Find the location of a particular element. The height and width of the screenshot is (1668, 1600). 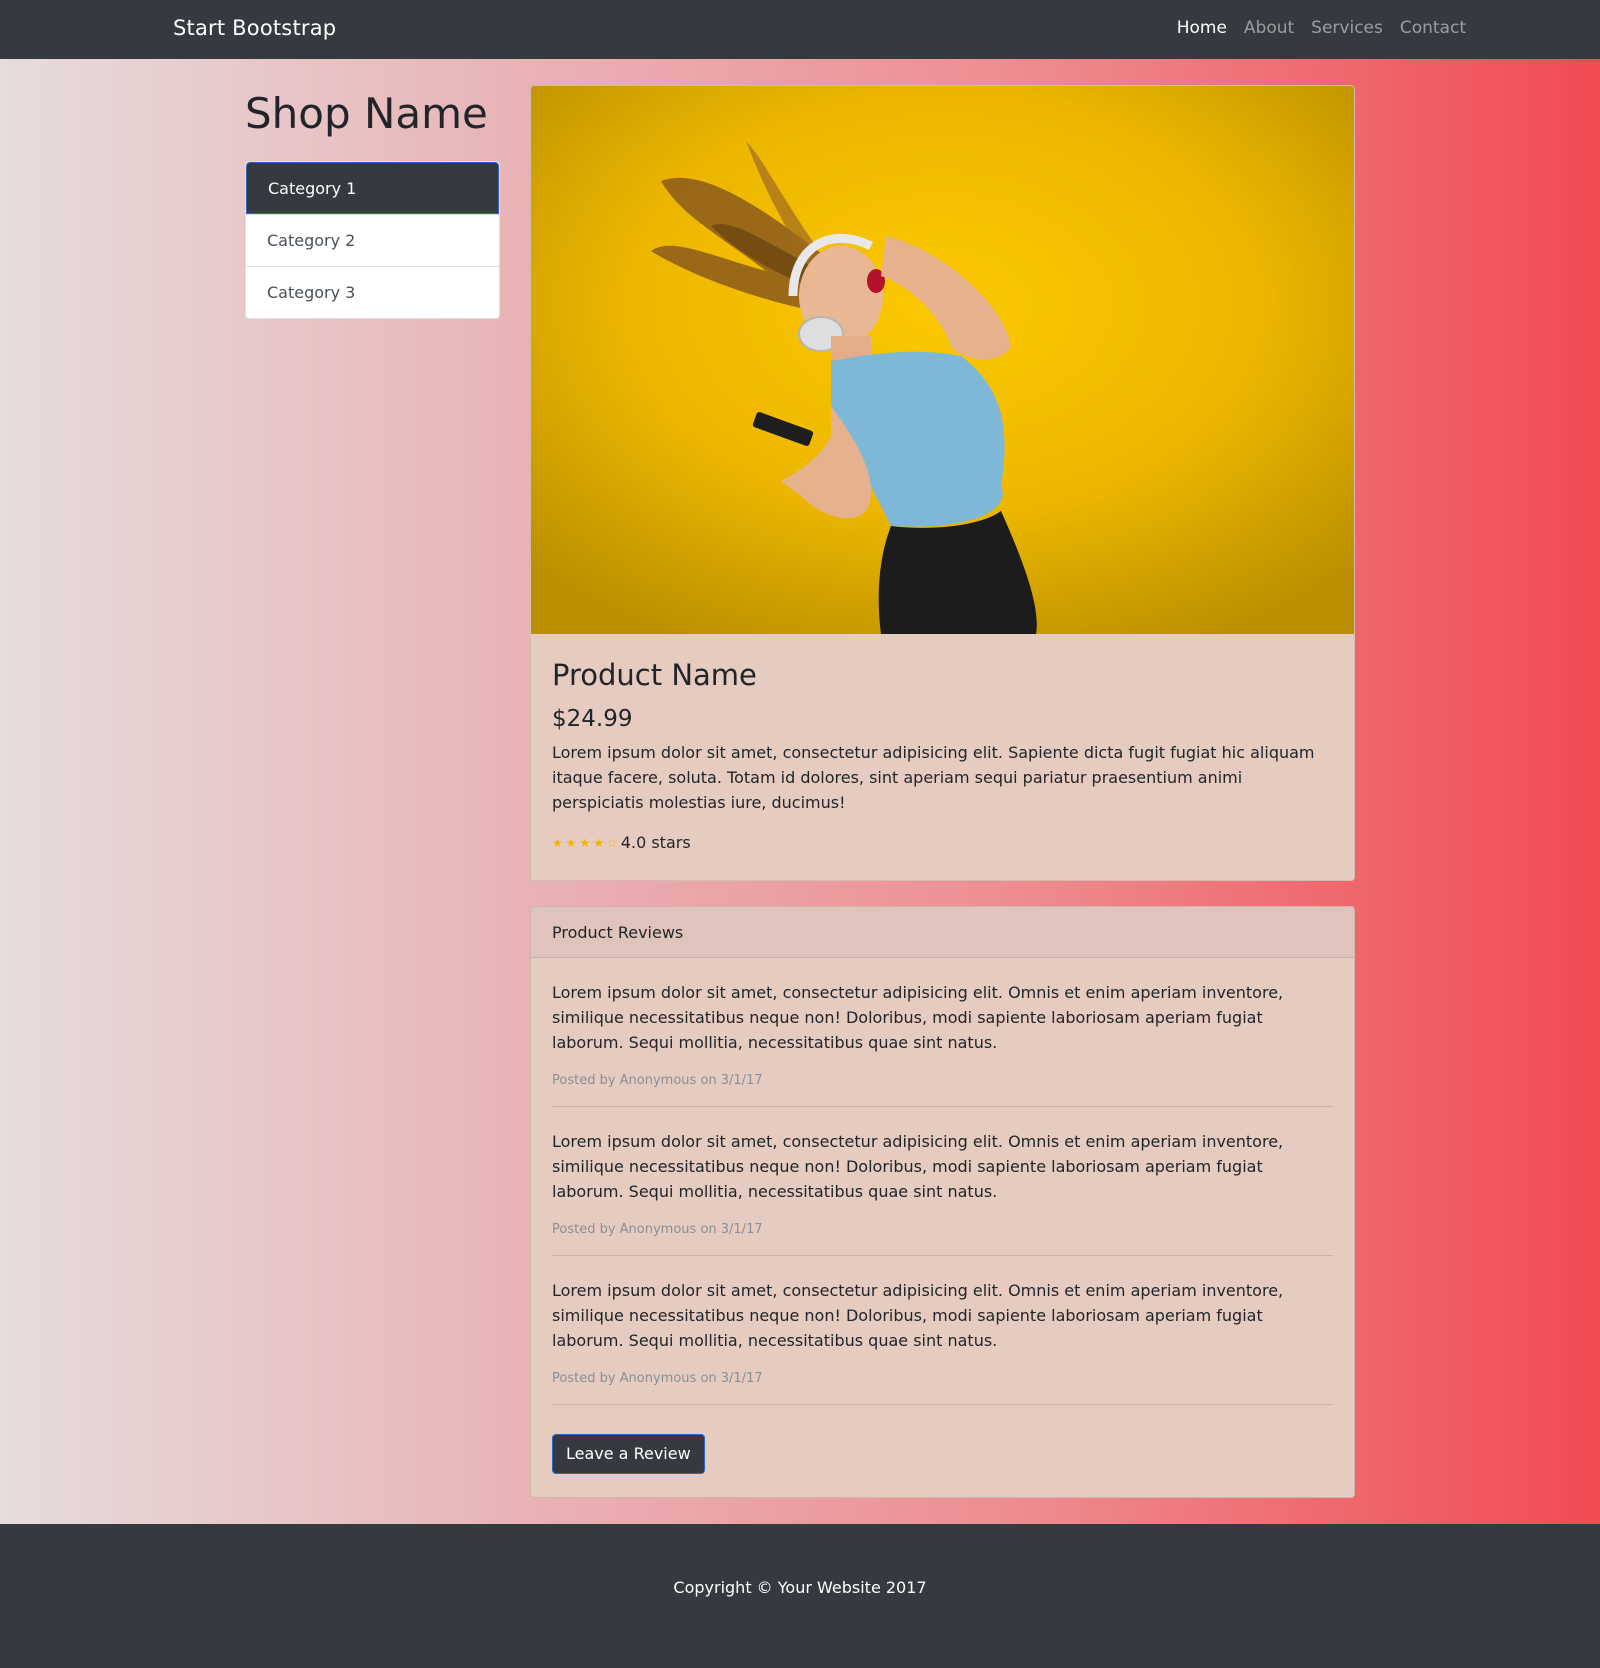

product-price: $24.99 is located at coordinates (592, 719).